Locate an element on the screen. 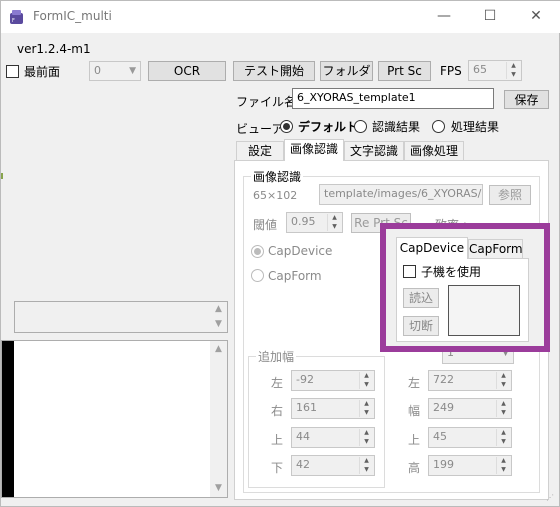  fps-spin-buttons: ▲ ▼ is located at coordinates (513, 70).